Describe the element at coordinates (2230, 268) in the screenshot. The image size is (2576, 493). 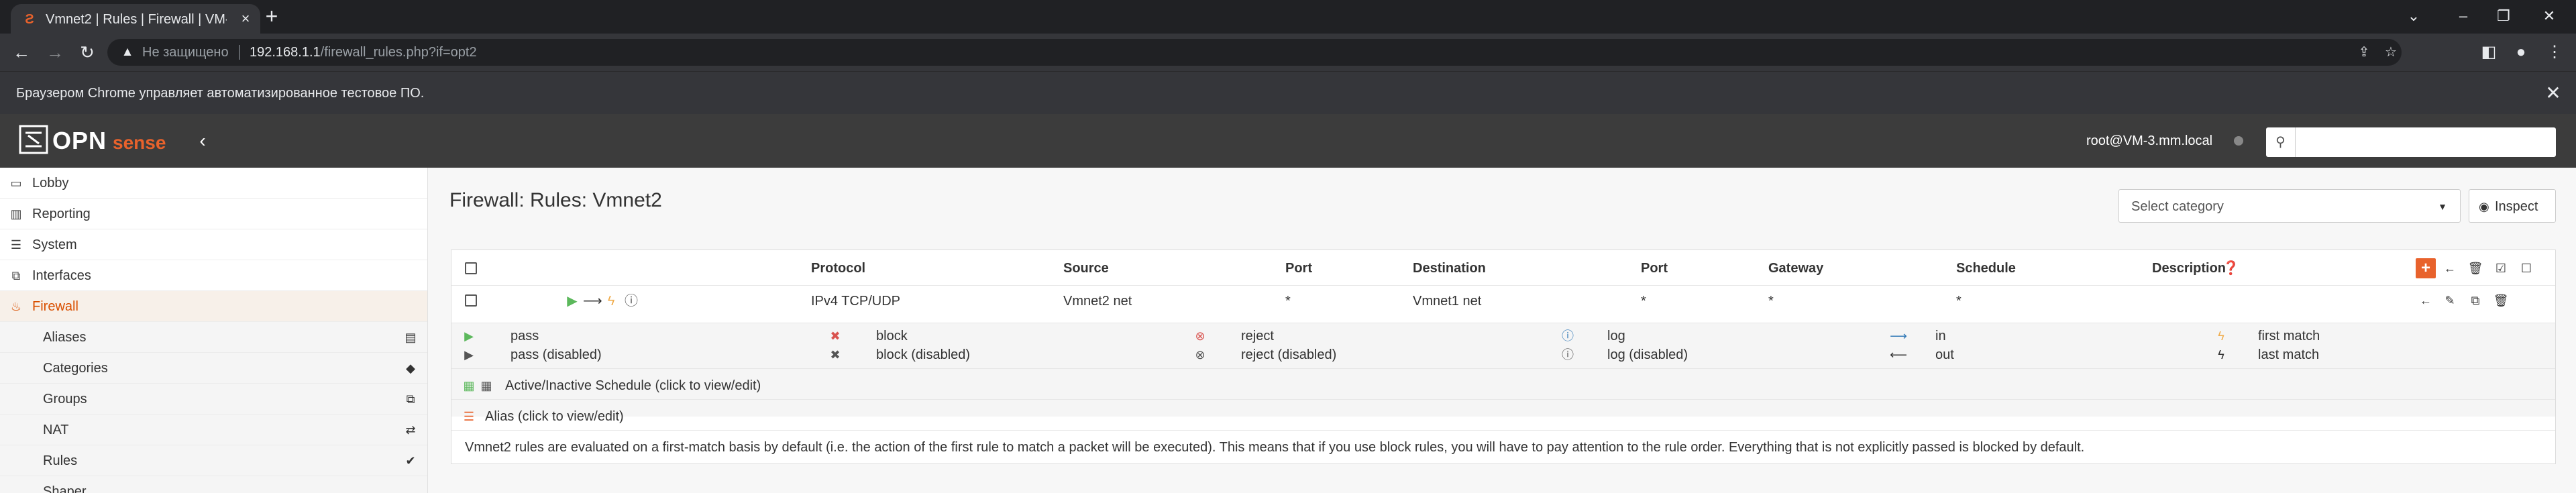
I see `info-circle-icon: ❓` at that location.